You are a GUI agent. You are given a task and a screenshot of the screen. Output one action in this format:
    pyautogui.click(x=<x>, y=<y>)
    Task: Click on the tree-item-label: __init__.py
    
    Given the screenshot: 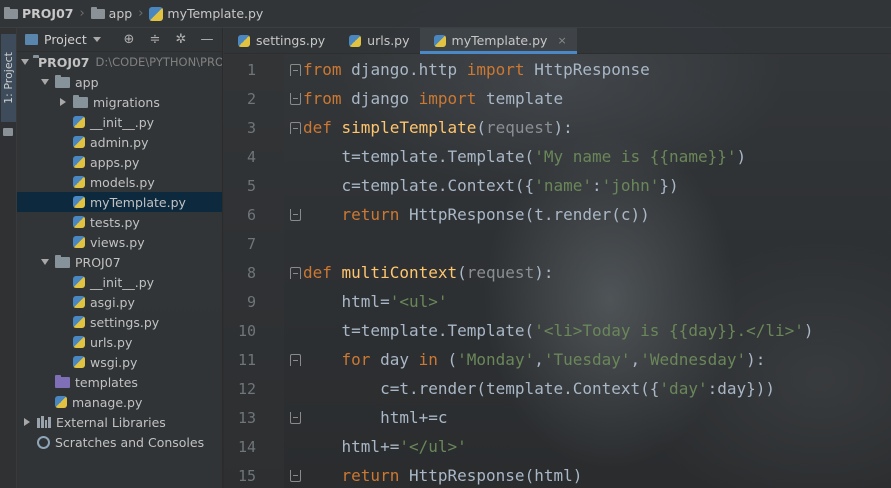 What is the action you would take?
    pyautogui.click(x=122, y=282)
    